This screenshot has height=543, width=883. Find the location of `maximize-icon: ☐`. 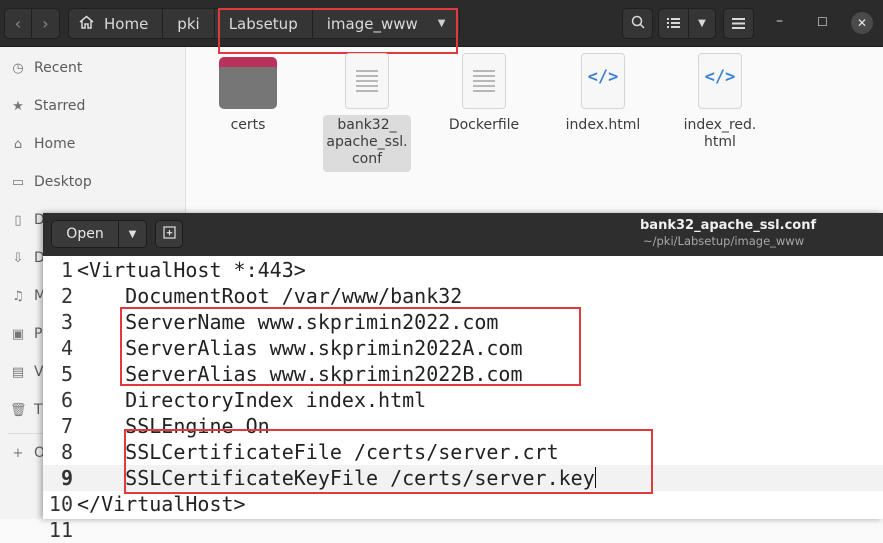

maximize-icon: ☐ is located at coordinates (822, 22).